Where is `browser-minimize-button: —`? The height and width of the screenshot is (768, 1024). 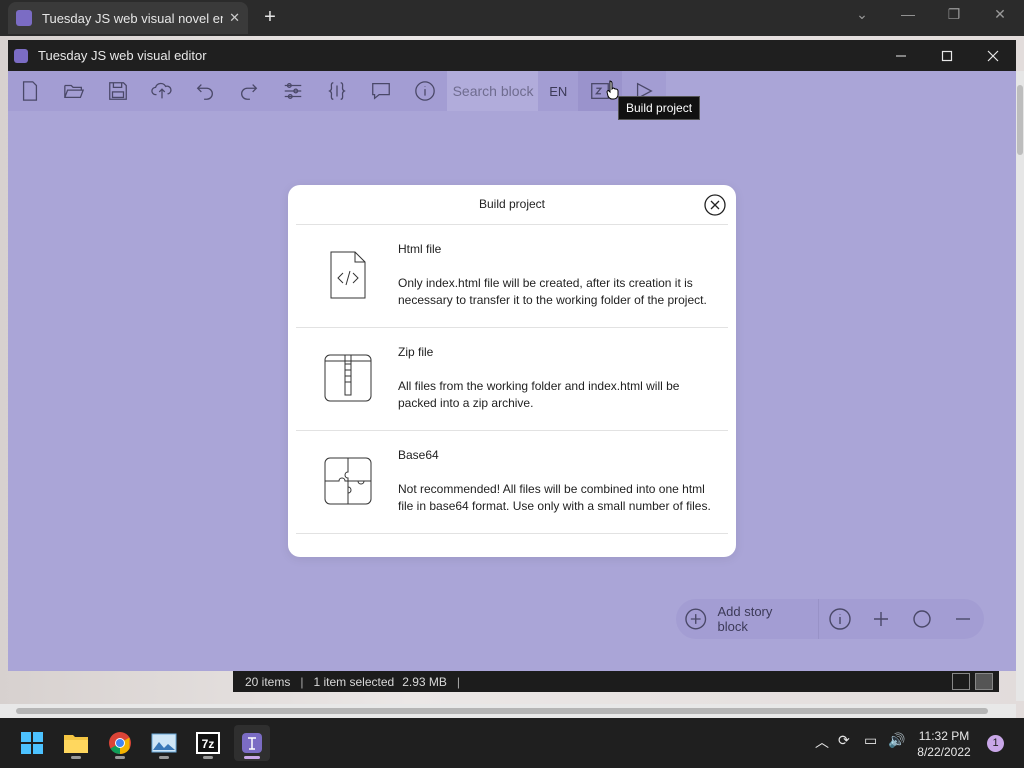
browser-minimize-button: — is located at coordinates (908, 17).